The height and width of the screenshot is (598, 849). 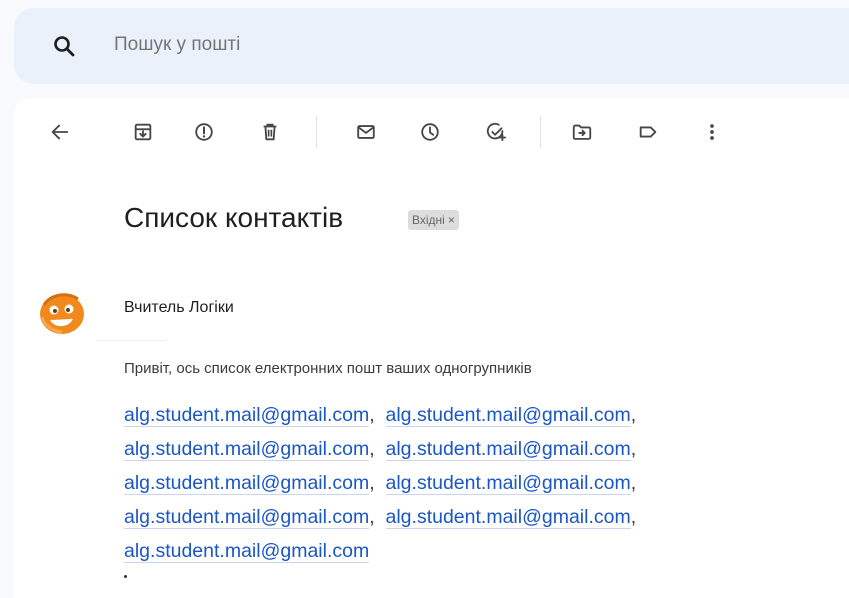 I want to click on back-button, so click(x=60, y=132).